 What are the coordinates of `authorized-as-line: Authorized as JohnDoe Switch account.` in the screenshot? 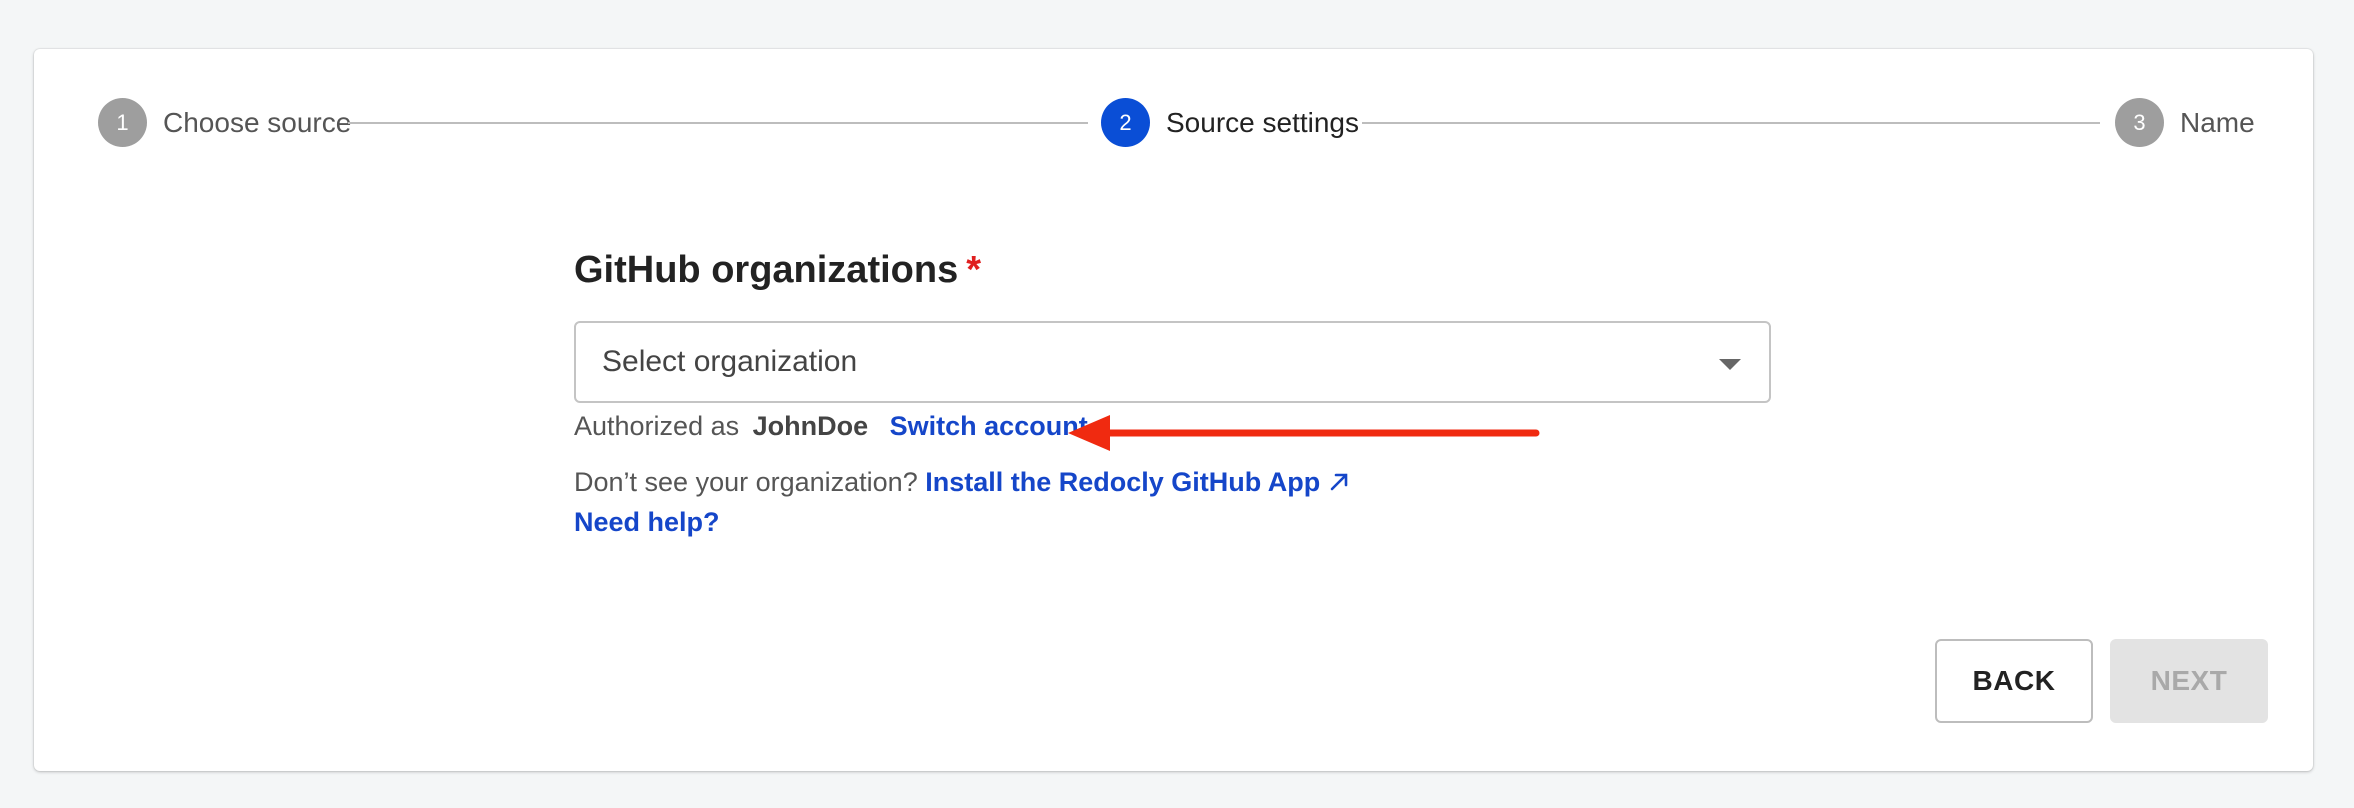 It's located at (834, 426).